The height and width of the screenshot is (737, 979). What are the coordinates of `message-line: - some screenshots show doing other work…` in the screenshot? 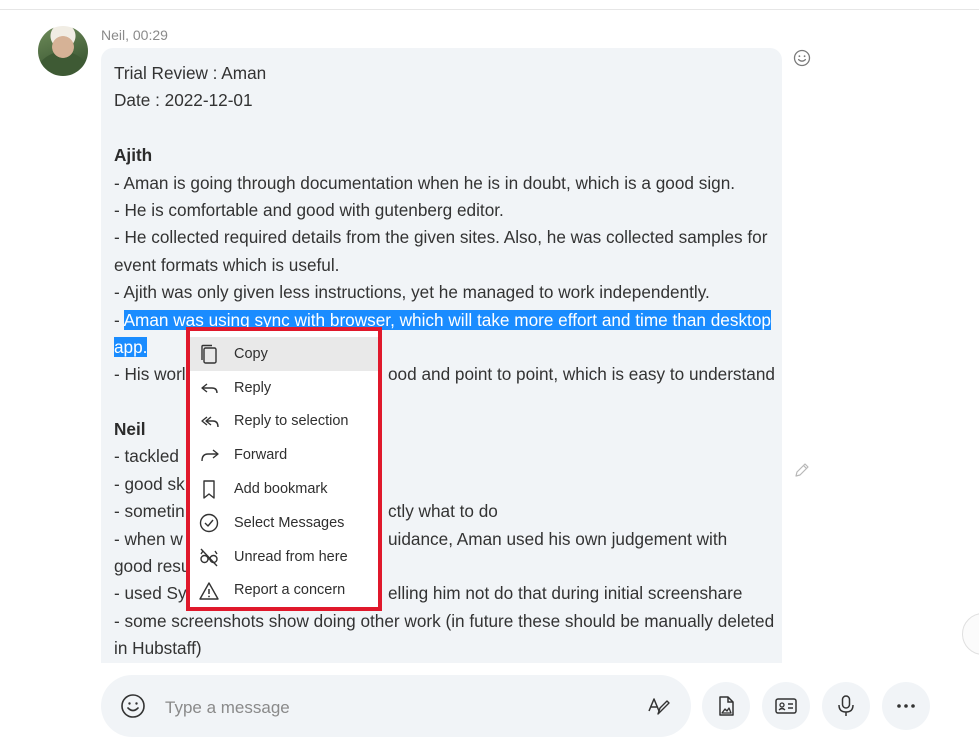 It's located at (444, 621).